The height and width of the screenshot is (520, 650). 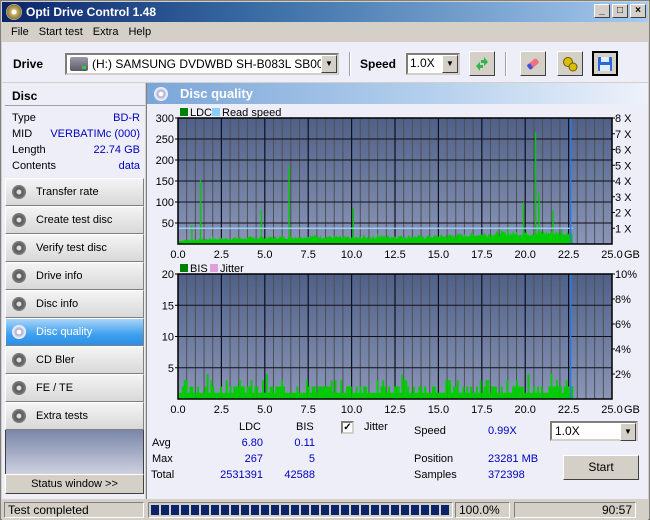 What do you see at coordinates (20, 32) in the screenshot?
I see `menu-file: File` at bounding box center [20, 32].